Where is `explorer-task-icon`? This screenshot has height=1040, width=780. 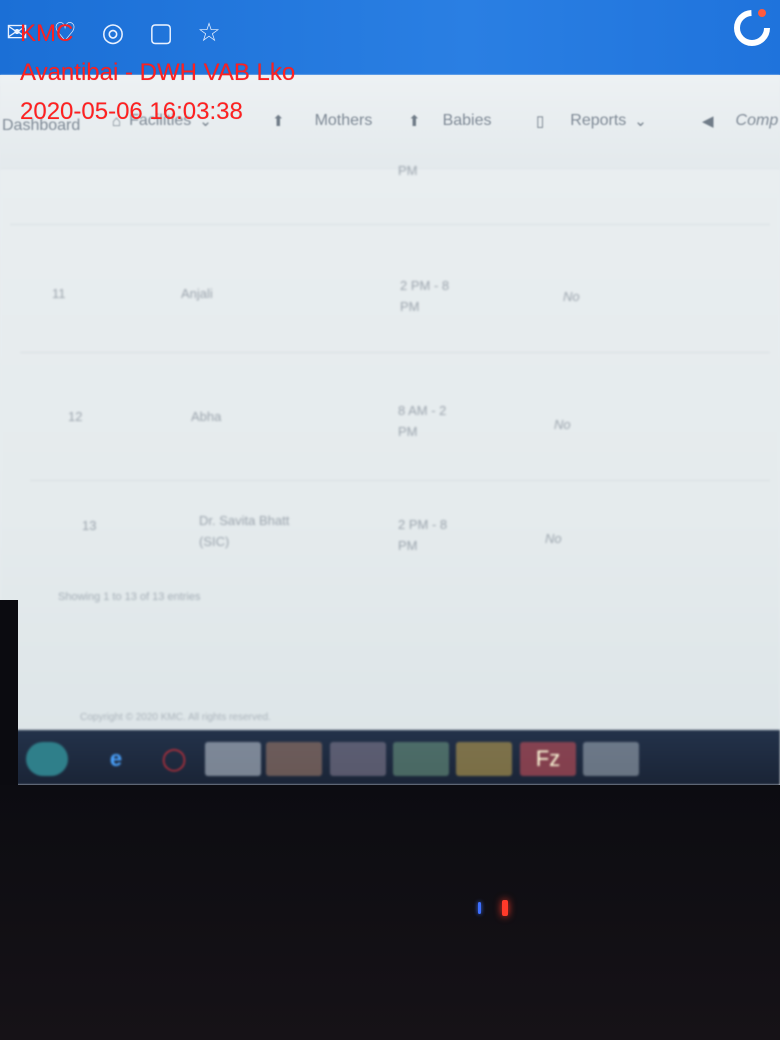
explorer-task-icon is located at coordinates (233, 759).